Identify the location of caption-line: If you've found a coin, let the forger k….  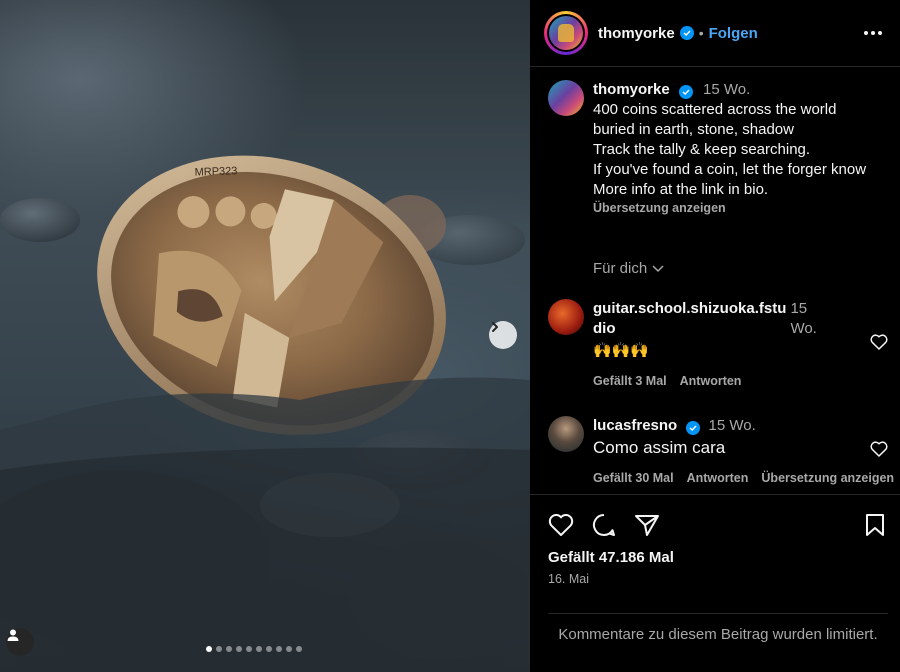
(730, 169).